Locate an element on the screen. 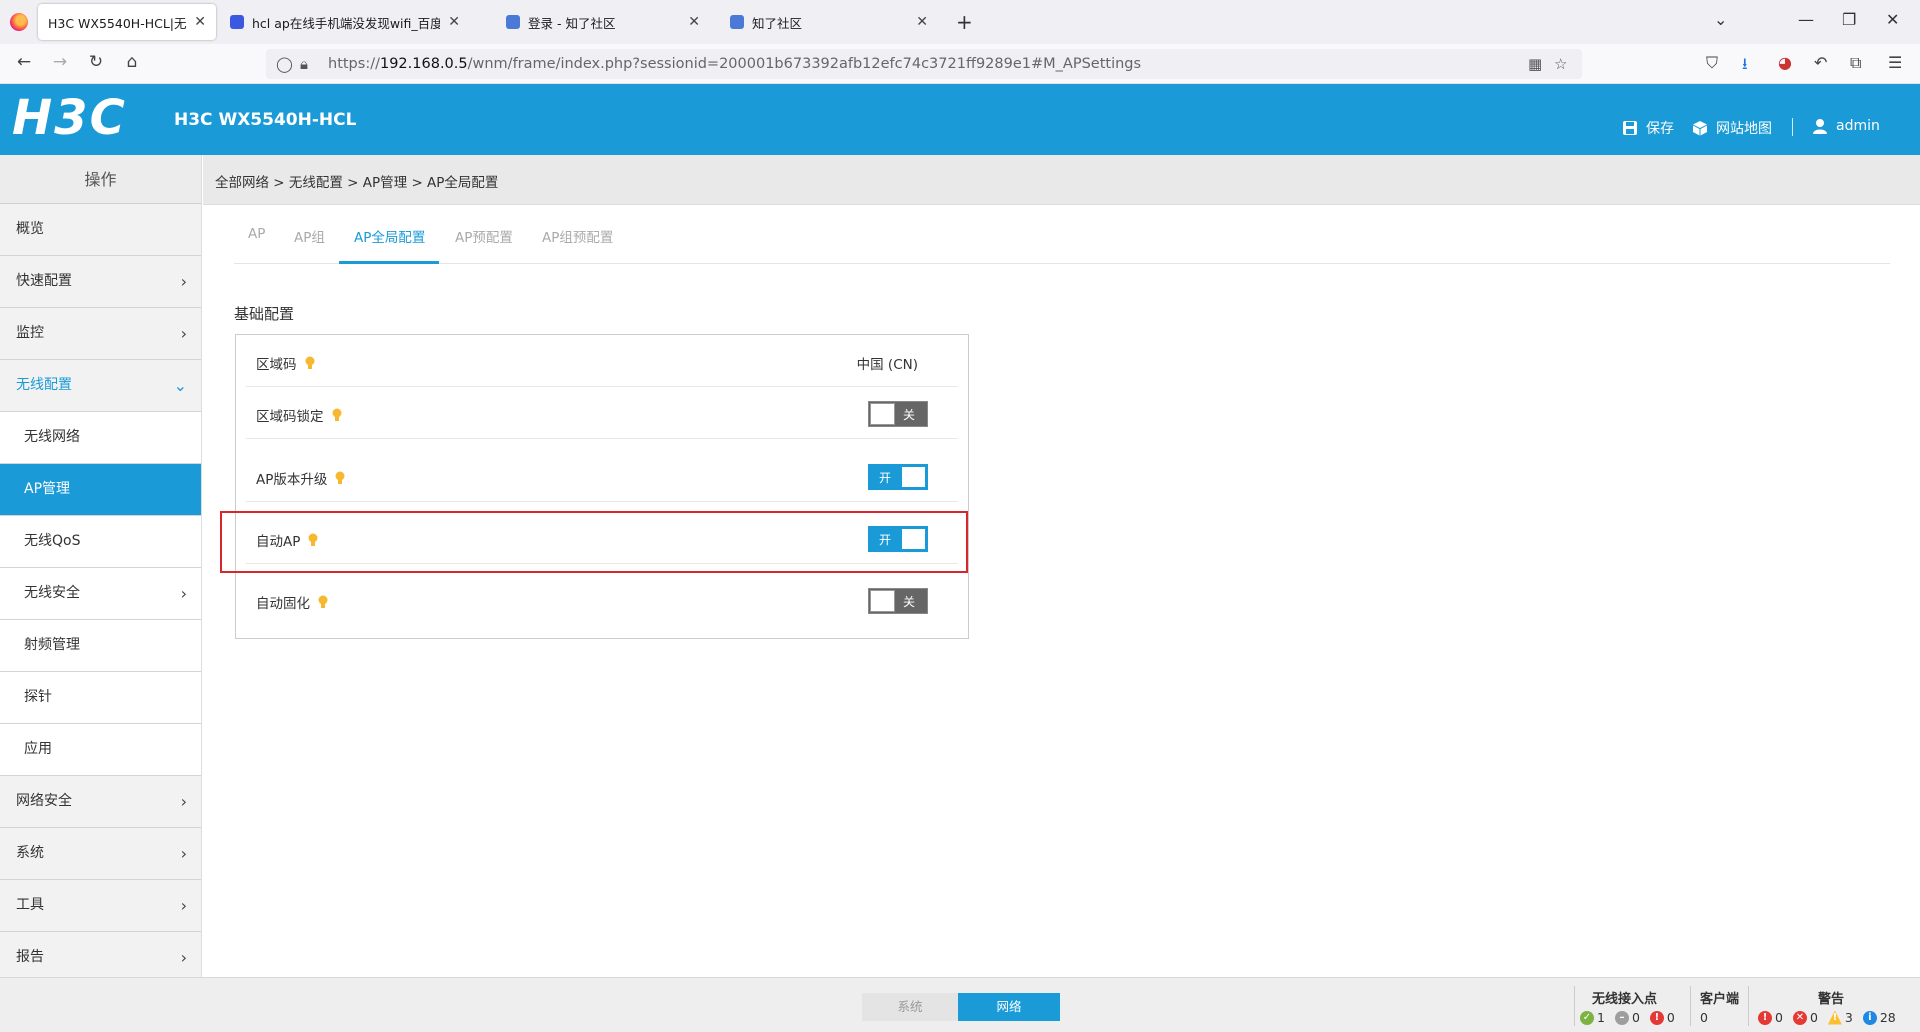 The width and height of the screenshot is (1920, 1032). pocket-icon: ⛉ is located at coordinates (1712, 63).